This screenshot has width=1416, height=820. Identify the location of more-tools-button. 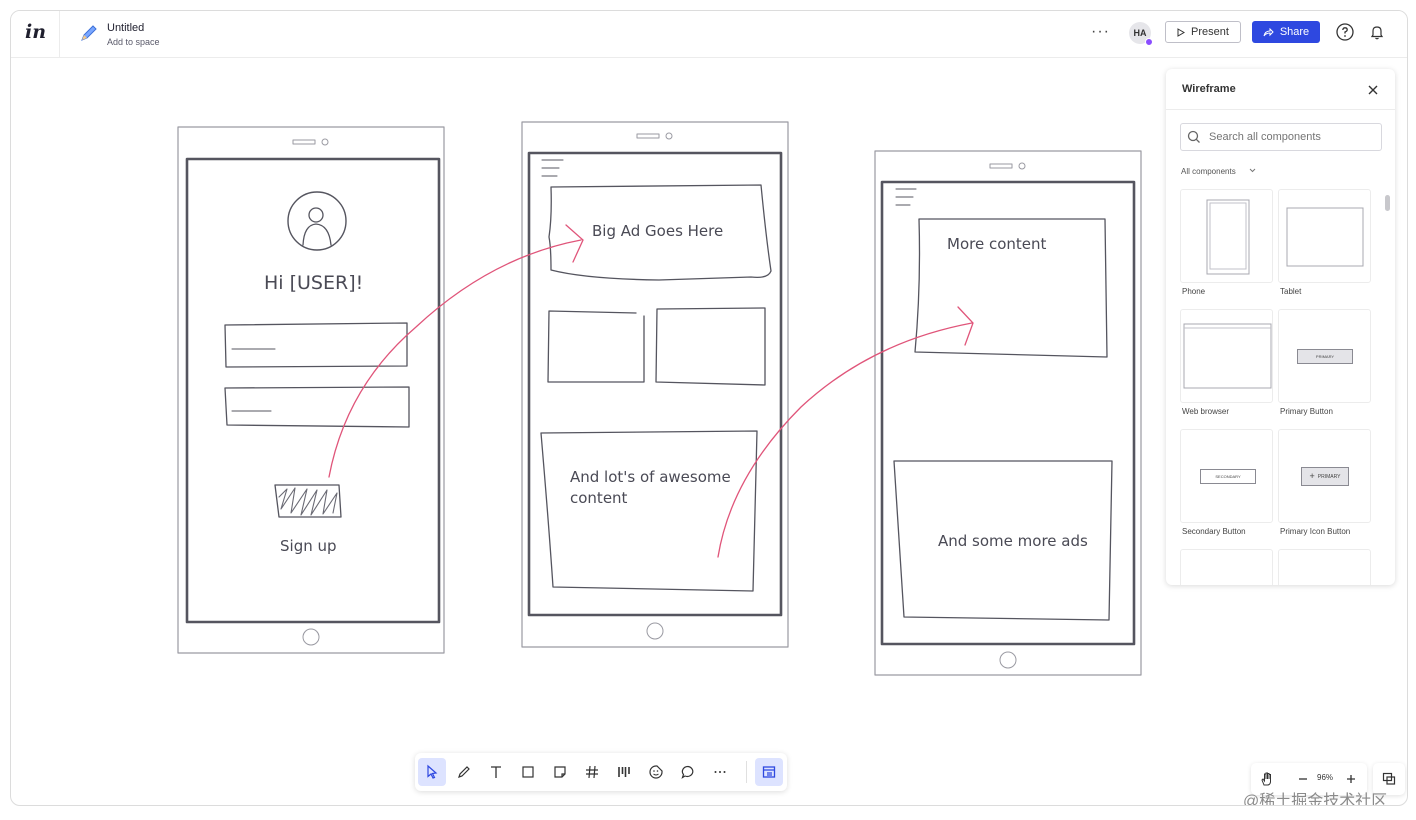
(720, 772).